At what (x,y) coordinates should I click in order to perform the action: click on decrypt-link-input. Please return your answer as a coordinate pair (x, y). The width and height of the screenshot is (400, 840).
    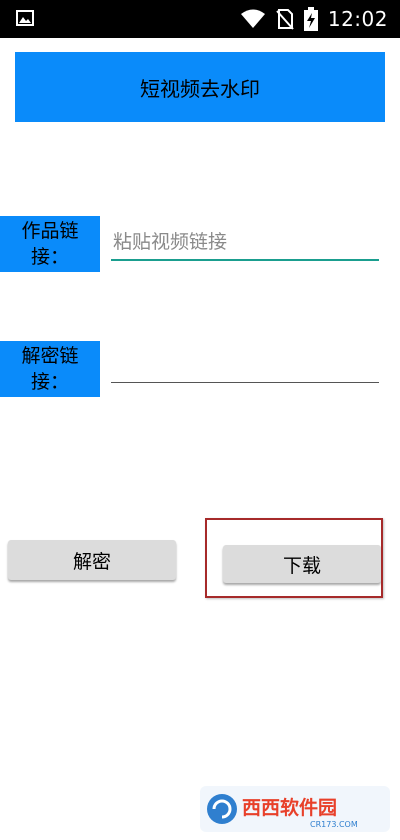
    Looking at the image, I should click on (245, 363).